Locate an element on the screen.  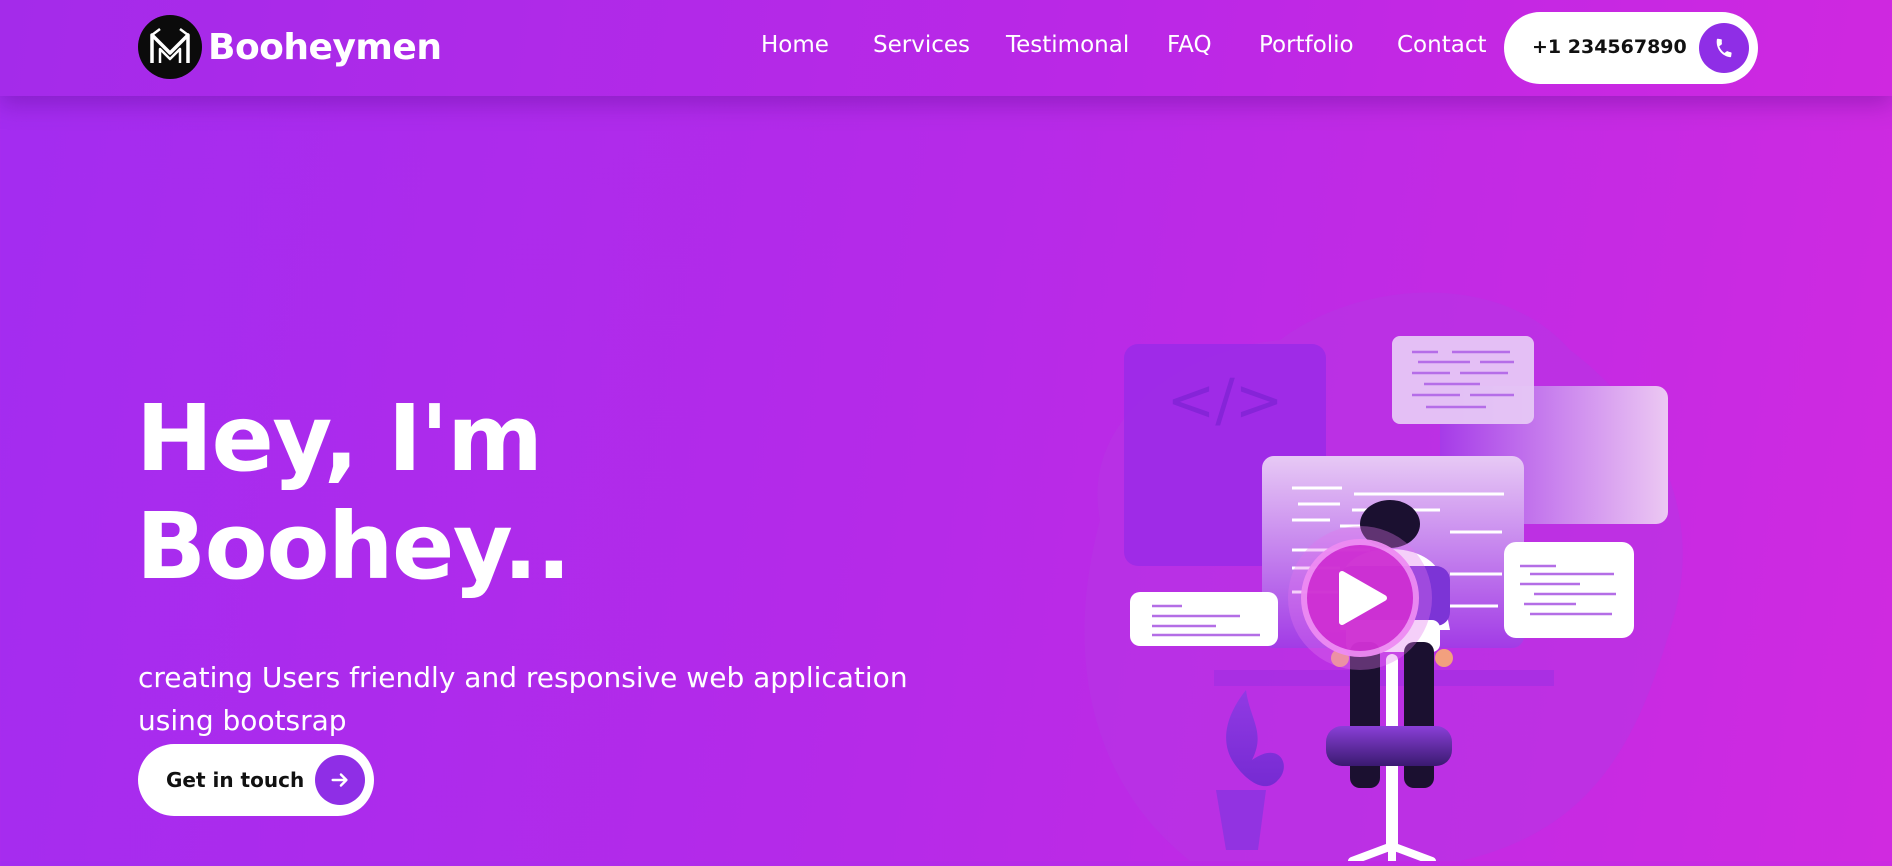
right-code-card is located at coordinates (1569, 590).